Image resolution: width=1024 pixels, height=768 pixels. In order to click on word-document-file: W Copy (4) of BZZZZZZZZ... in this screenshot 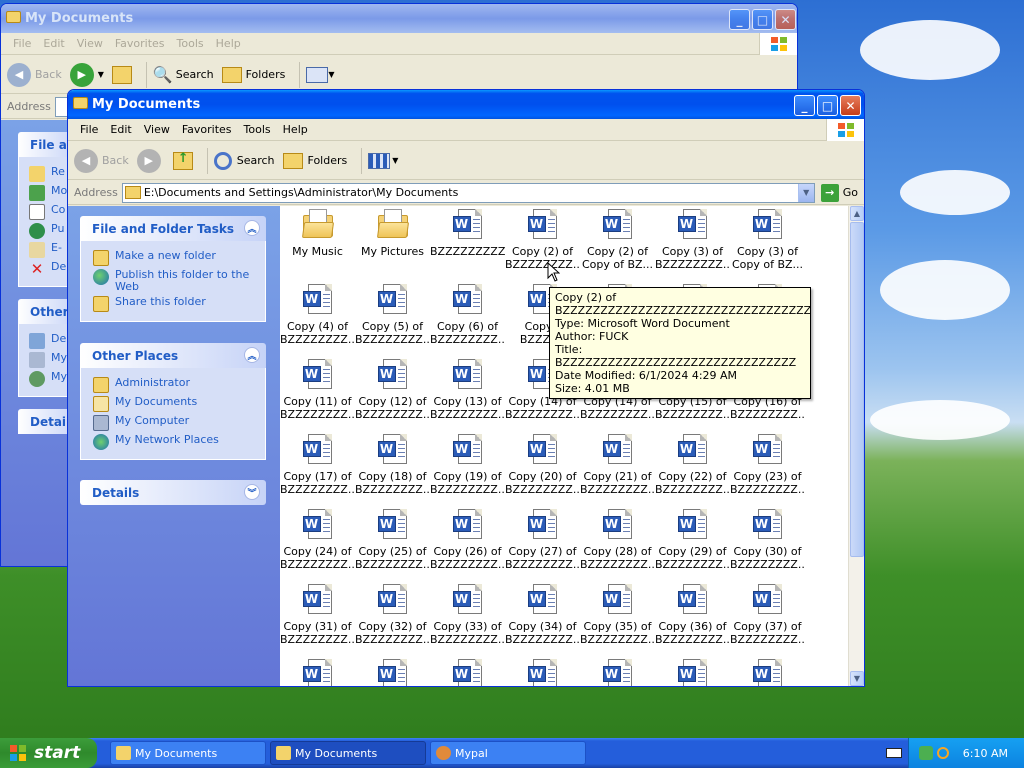, I will do `click(317, 315)`.